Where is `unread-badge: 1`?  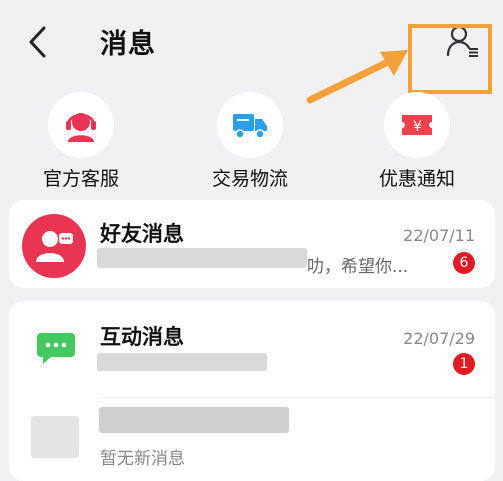 unread-badge: 1 is located at coordinates (464, 364).